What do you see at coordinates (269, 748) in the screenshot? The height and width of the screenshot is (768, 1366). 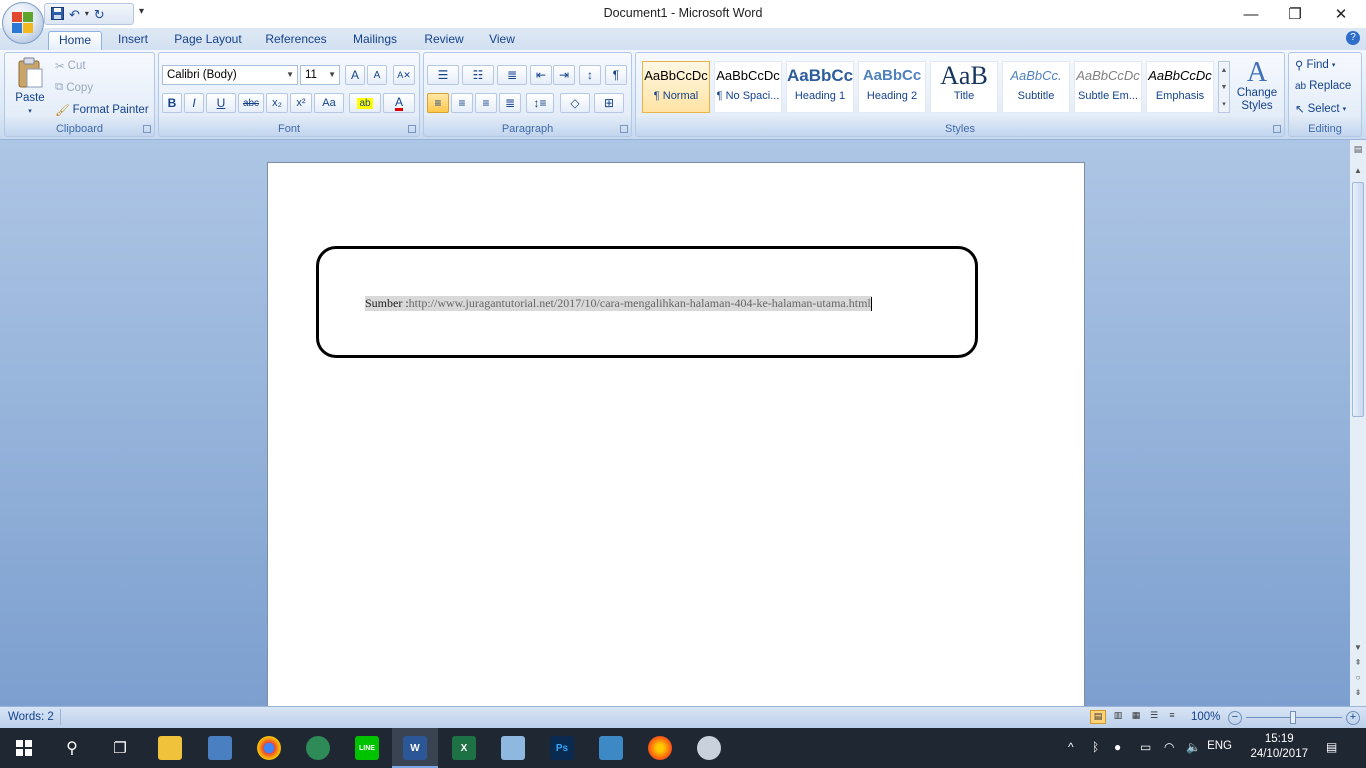 I see `chrome-icon` at bounding box center [269, 748].